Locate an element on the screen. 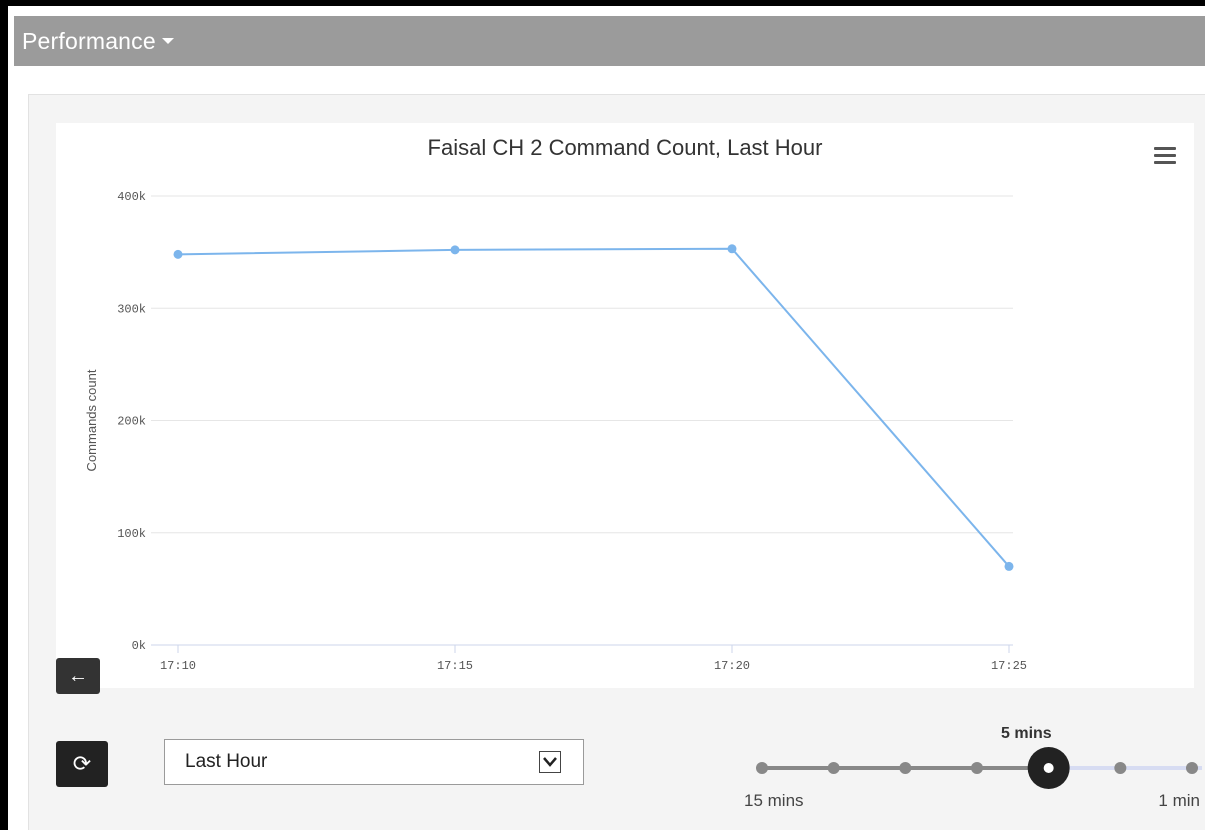  time-range-value: Last Hour is located at coordinates (226, 761).